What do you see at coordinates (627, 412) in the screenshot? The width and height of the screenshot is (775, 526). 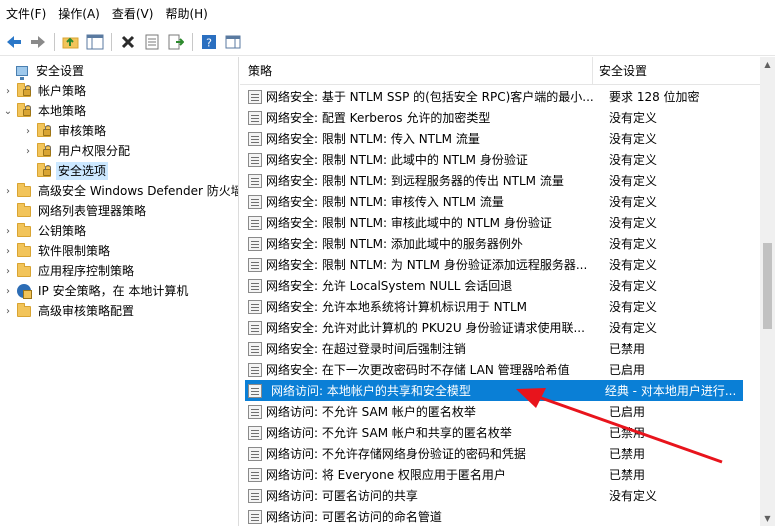 I see `row-security-setting: 已启用` at bounding box center [627, 412].